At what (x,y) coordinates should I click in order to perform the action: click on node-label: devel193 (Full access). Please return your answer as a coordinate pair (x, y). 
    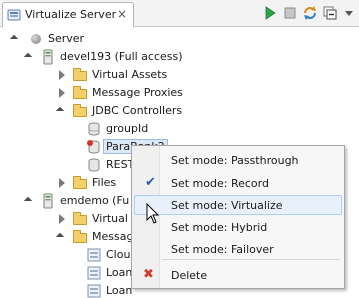
    Looking at the image, I should click on (121, 56).